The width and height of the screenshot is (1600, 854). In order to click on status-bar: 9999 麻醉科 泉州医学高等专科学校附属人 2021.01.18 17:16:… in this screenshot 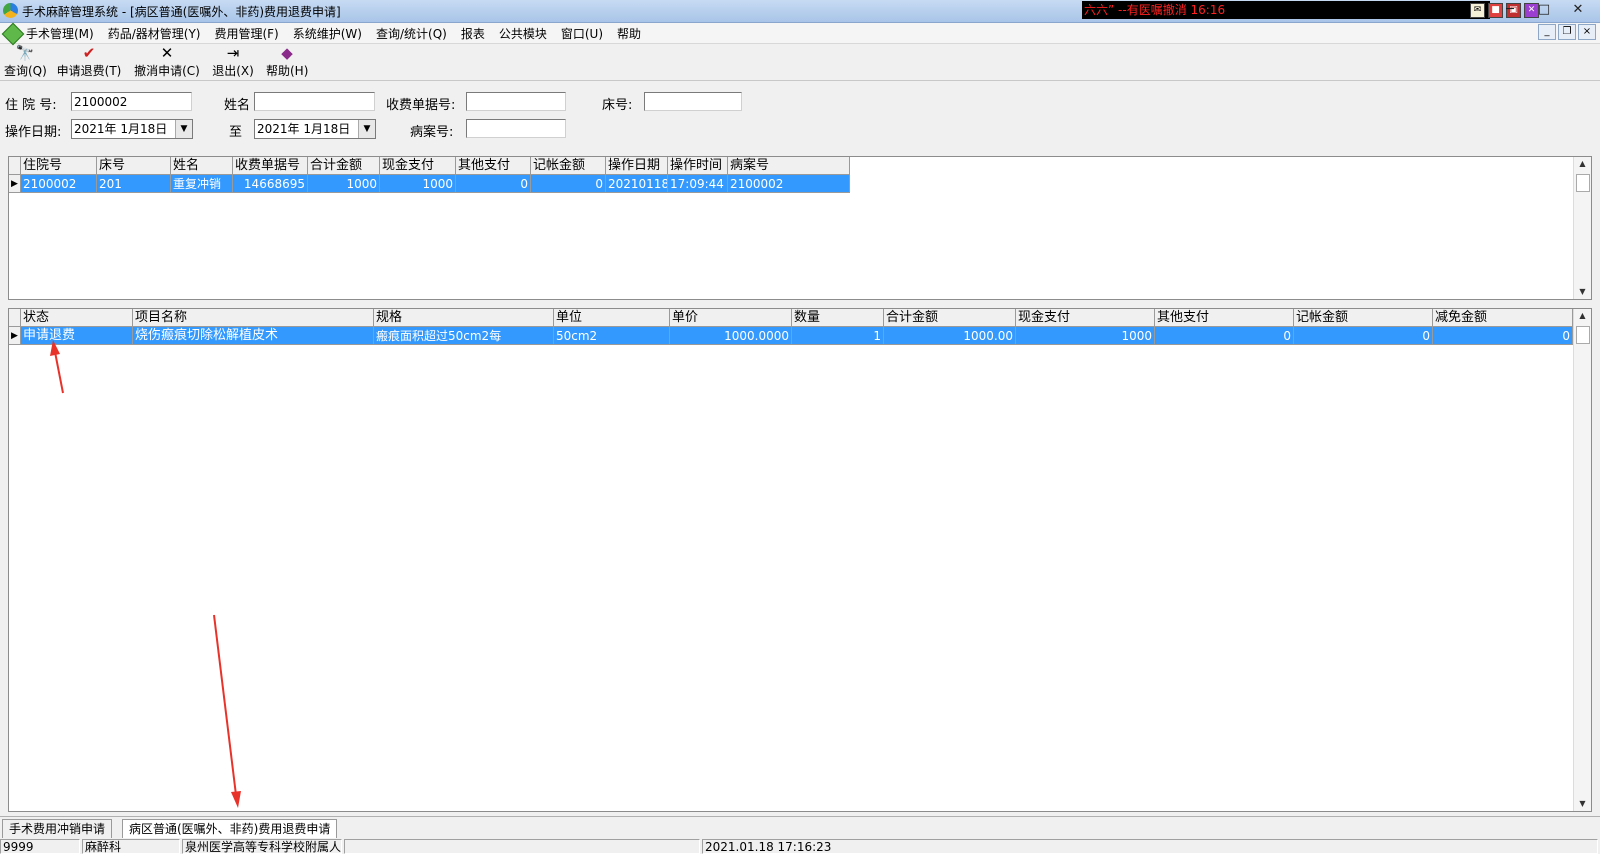, I will do `click(800, 846)`.